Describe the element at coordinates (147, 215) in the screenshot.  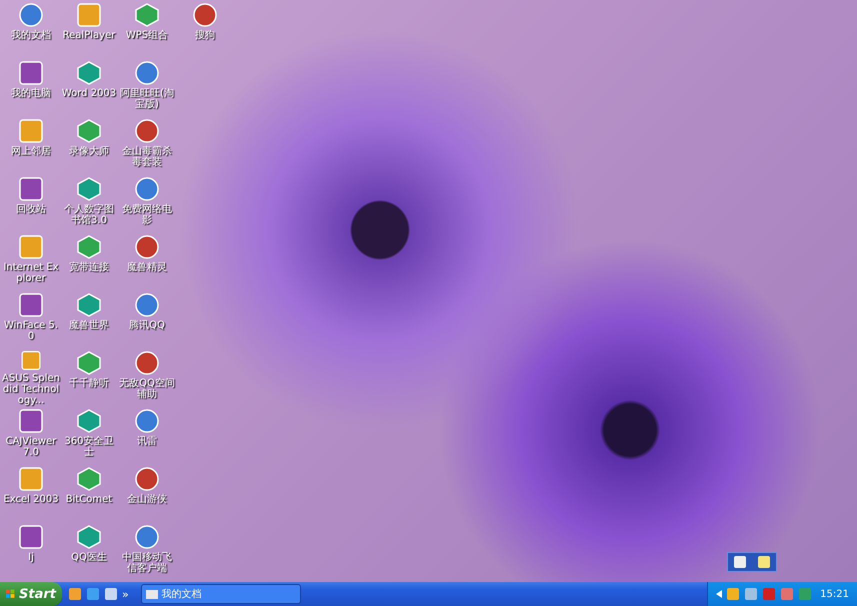
I see `icon-label: 免费网络电影` at that location.